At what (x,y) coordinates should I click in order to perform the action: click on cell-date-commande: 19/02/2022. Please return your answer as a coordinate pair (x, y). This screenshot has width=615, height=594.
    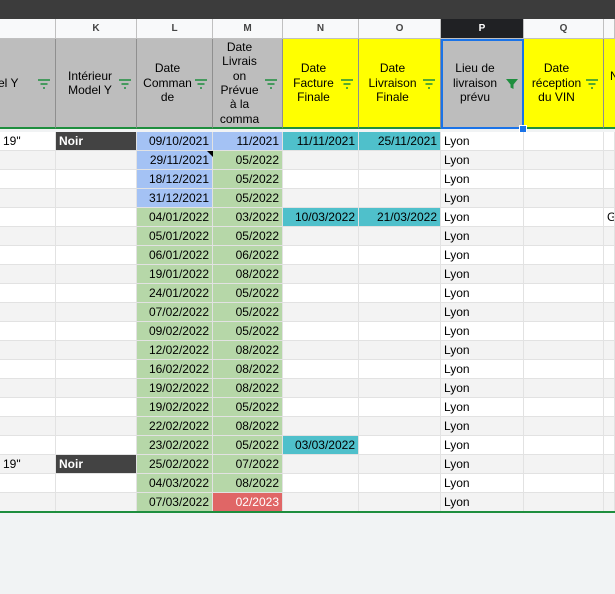
    Looking at the image, I should click on (175, 407).